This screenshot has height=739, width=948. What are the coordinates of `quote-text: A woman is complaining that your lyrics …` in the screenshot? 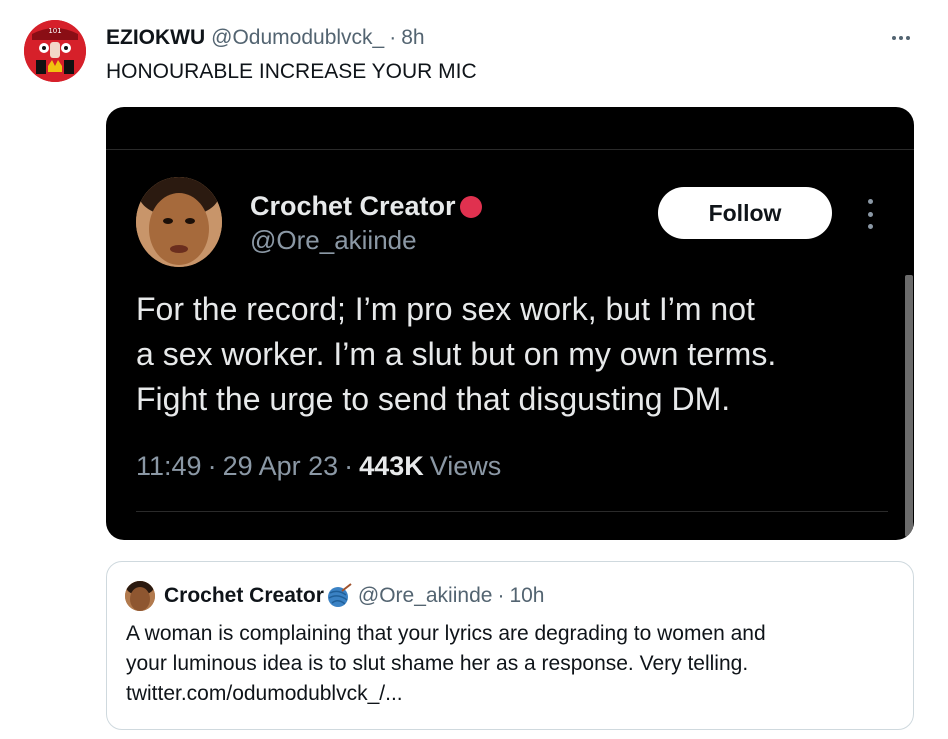 It's located at (511, 664).